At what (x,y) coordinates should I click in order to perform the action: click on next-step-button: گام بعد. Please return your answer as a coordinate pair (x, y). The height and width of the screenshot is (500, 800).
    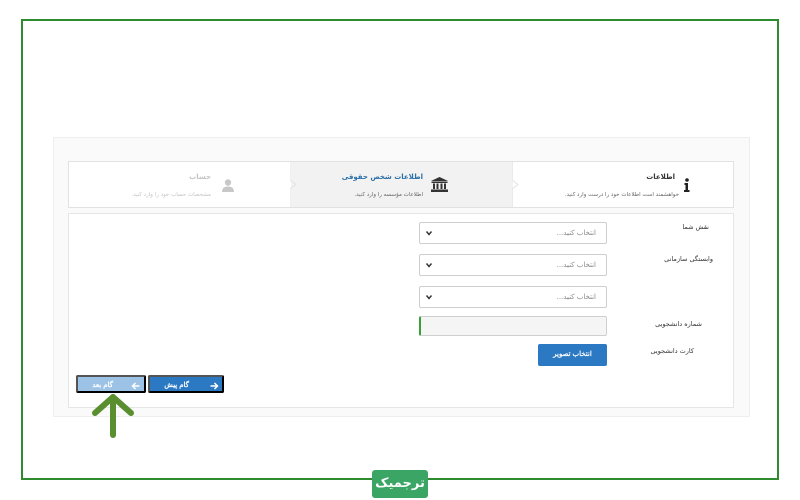
    Looking at the image, I should click on (111, 384).